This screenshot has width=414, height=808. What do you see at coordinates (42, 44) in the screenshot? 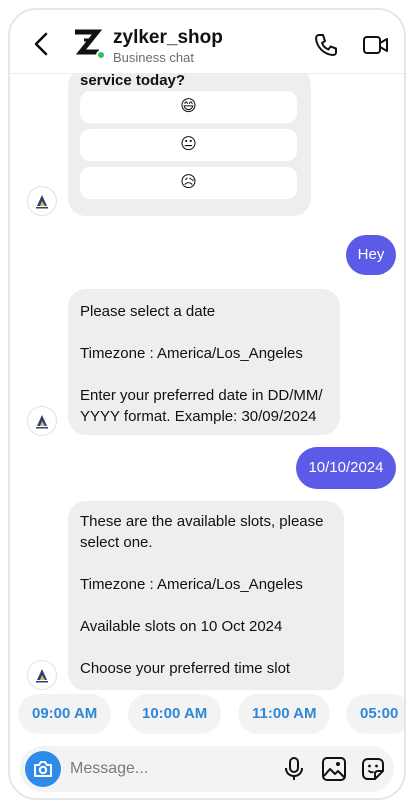
I see `back-icon` at bounding box center [42, 44].